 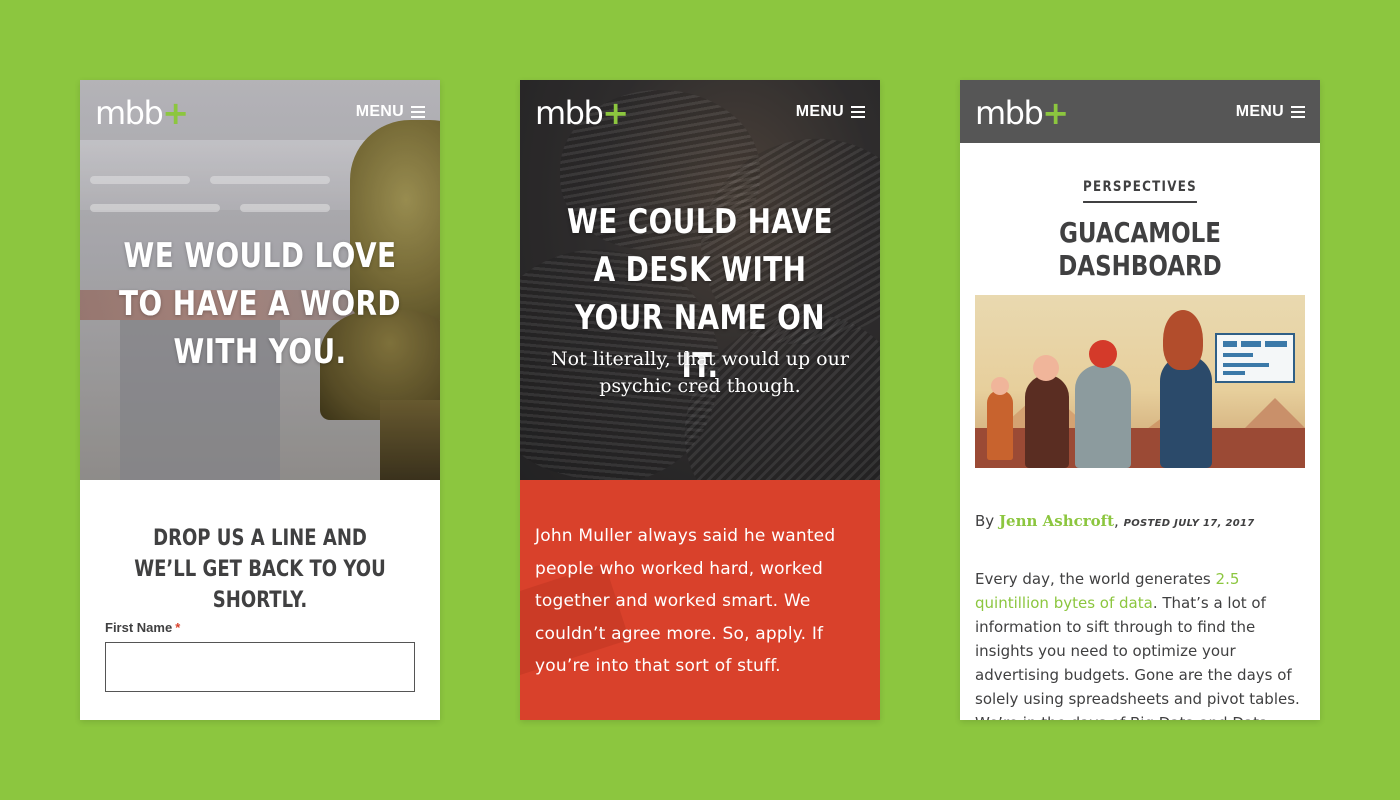 What do you see at coordinates (1140, 249) in the screenshot?
I see `article-title: GUACAMOLE DASHBOARD` at bounding box center [1140, 249].